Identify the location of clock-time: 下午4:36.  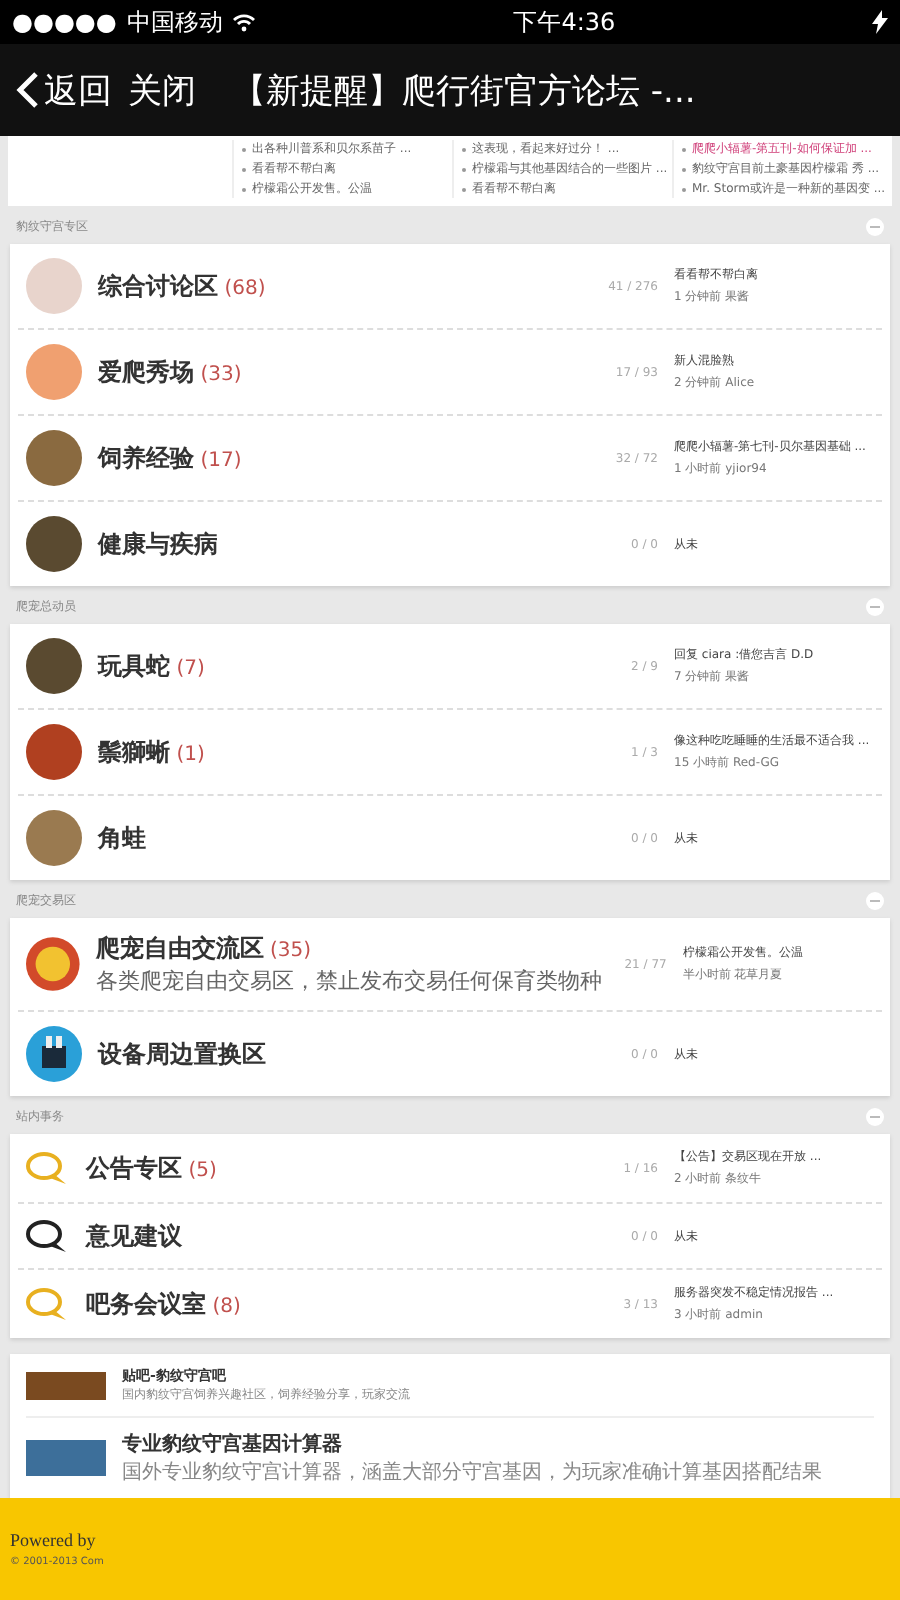
(564, 22).